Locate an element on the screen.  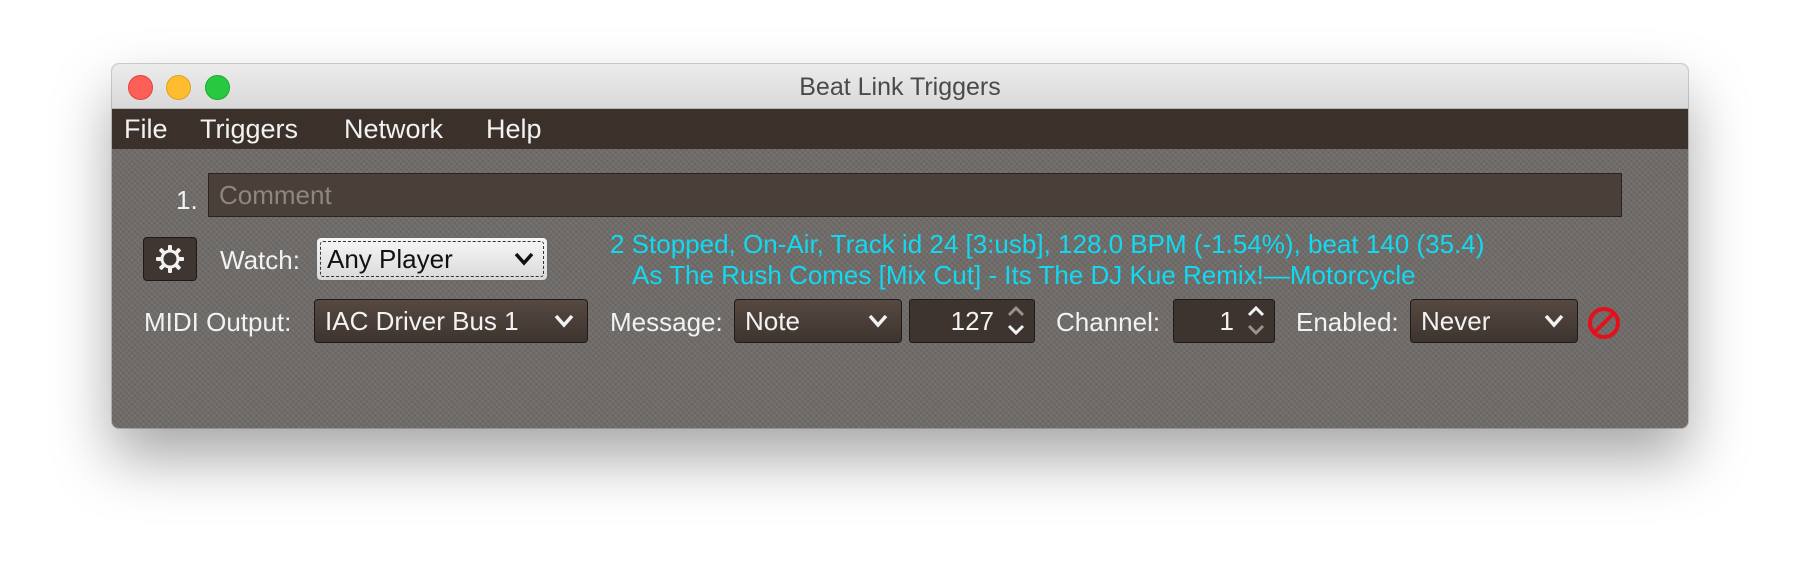
channel-spinner: 1 is located at coordinates (1224, 321).